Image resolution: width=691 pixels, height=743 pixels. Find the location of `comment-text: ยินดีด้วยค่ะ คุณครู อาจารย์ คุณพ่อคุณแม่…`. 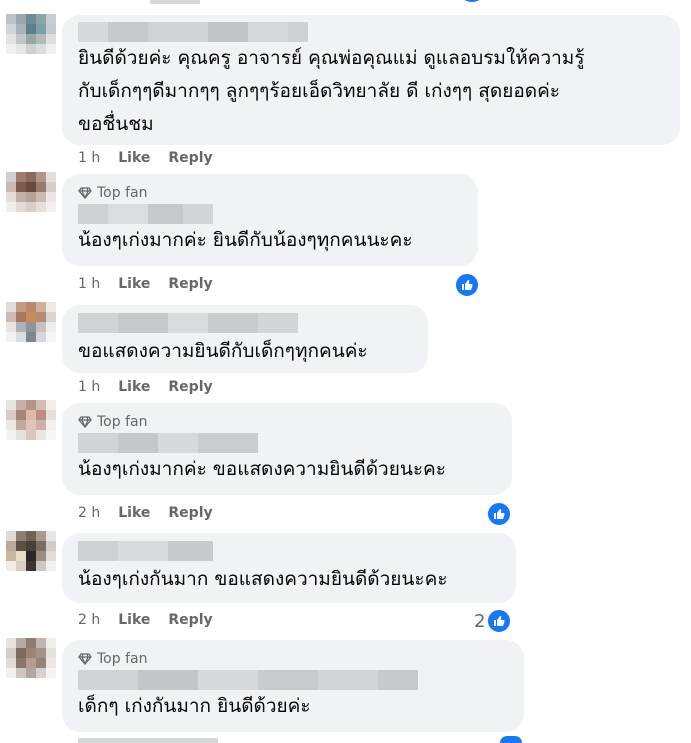

comment-text: ยินดีด้วยค่ะ คุณครู อาจารย์ คุณพ่อคุณแม่… is located at coordinates (331, 91).